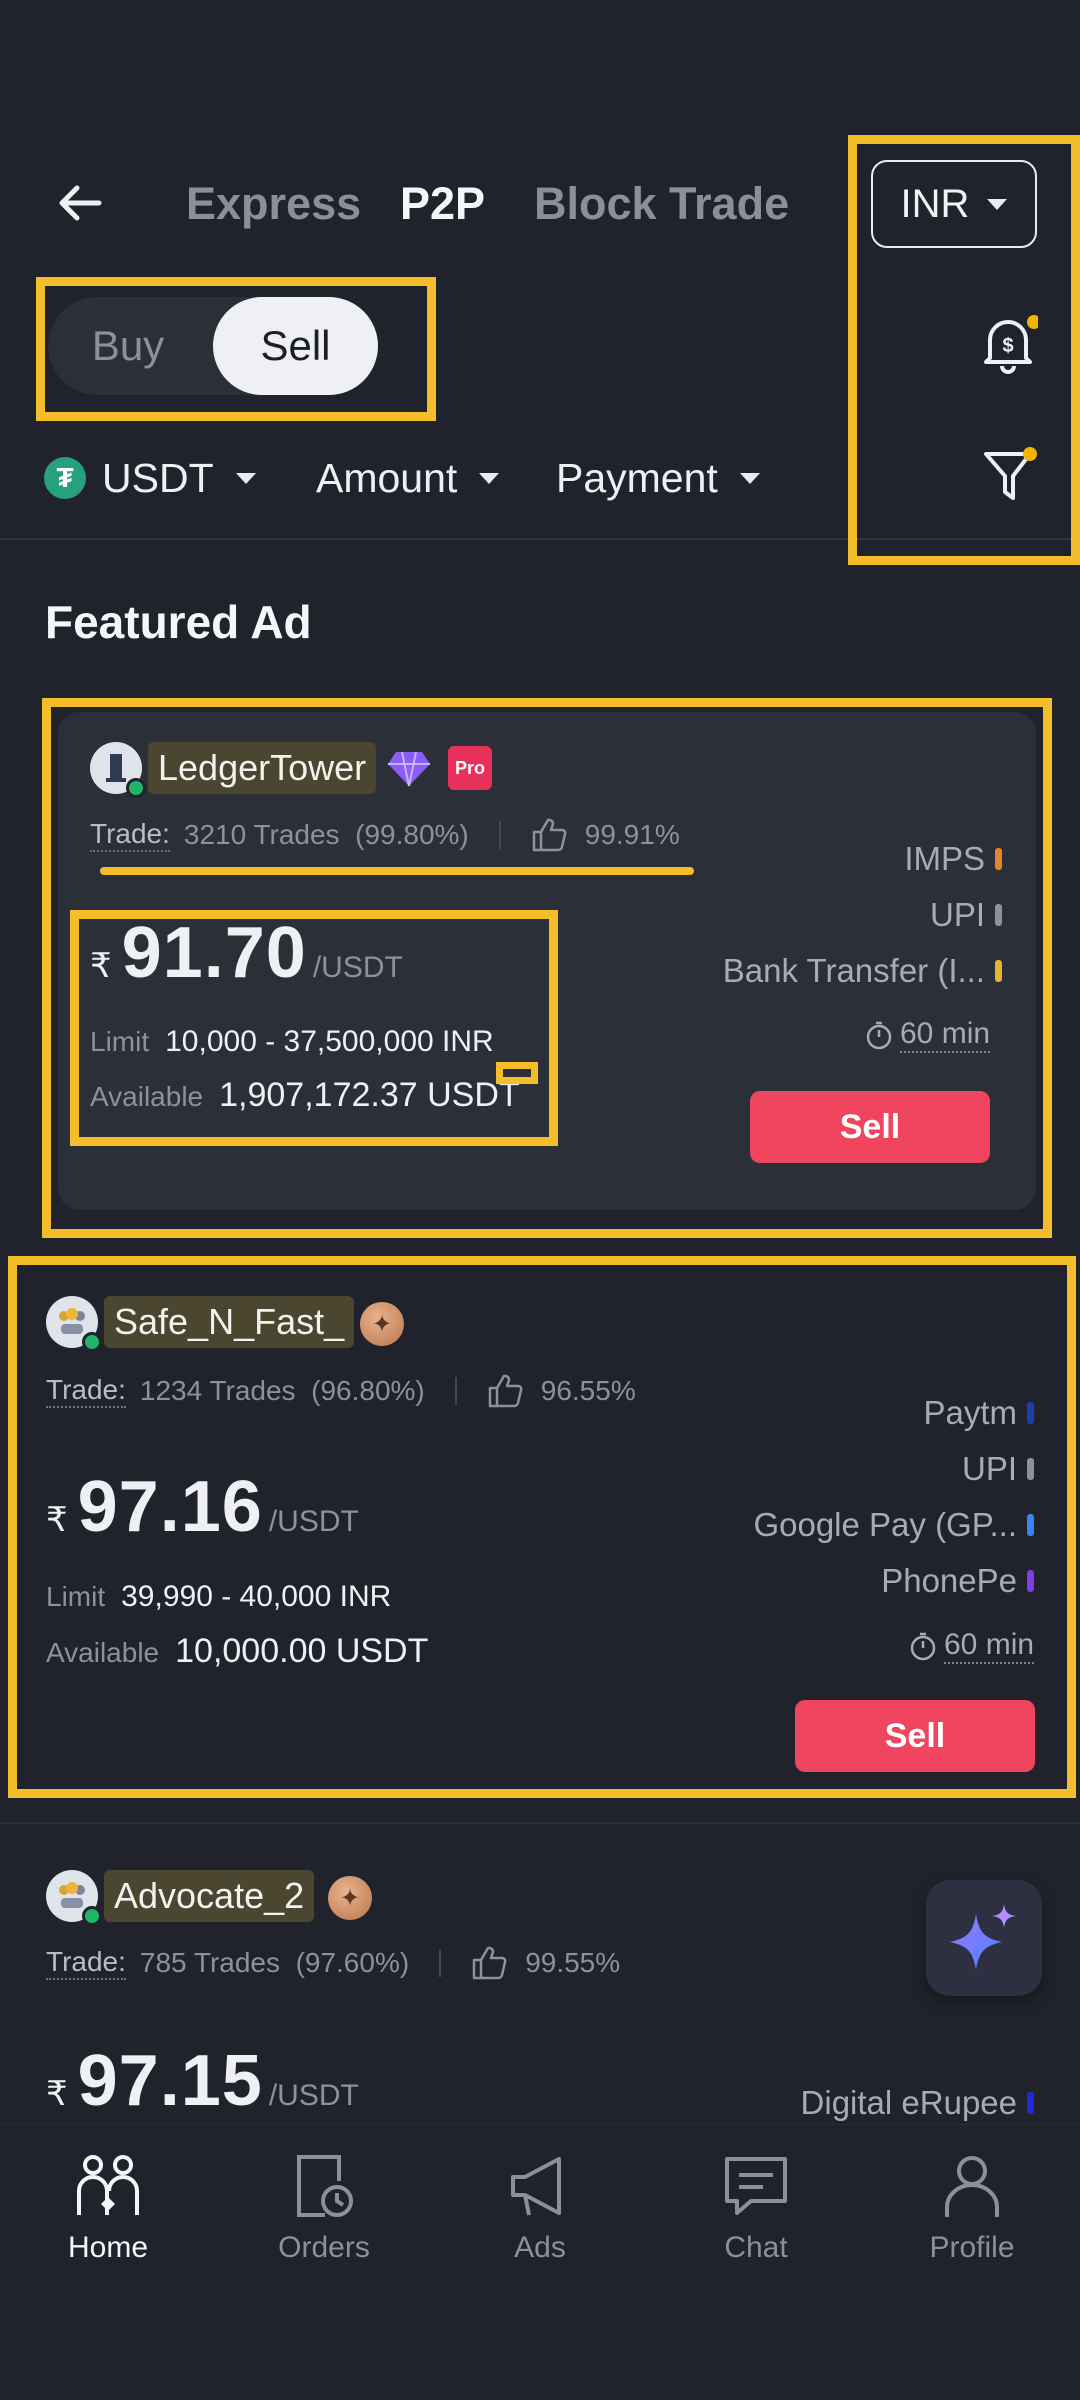  I want to click on thumbs-up-icon, so click(489, 1963).